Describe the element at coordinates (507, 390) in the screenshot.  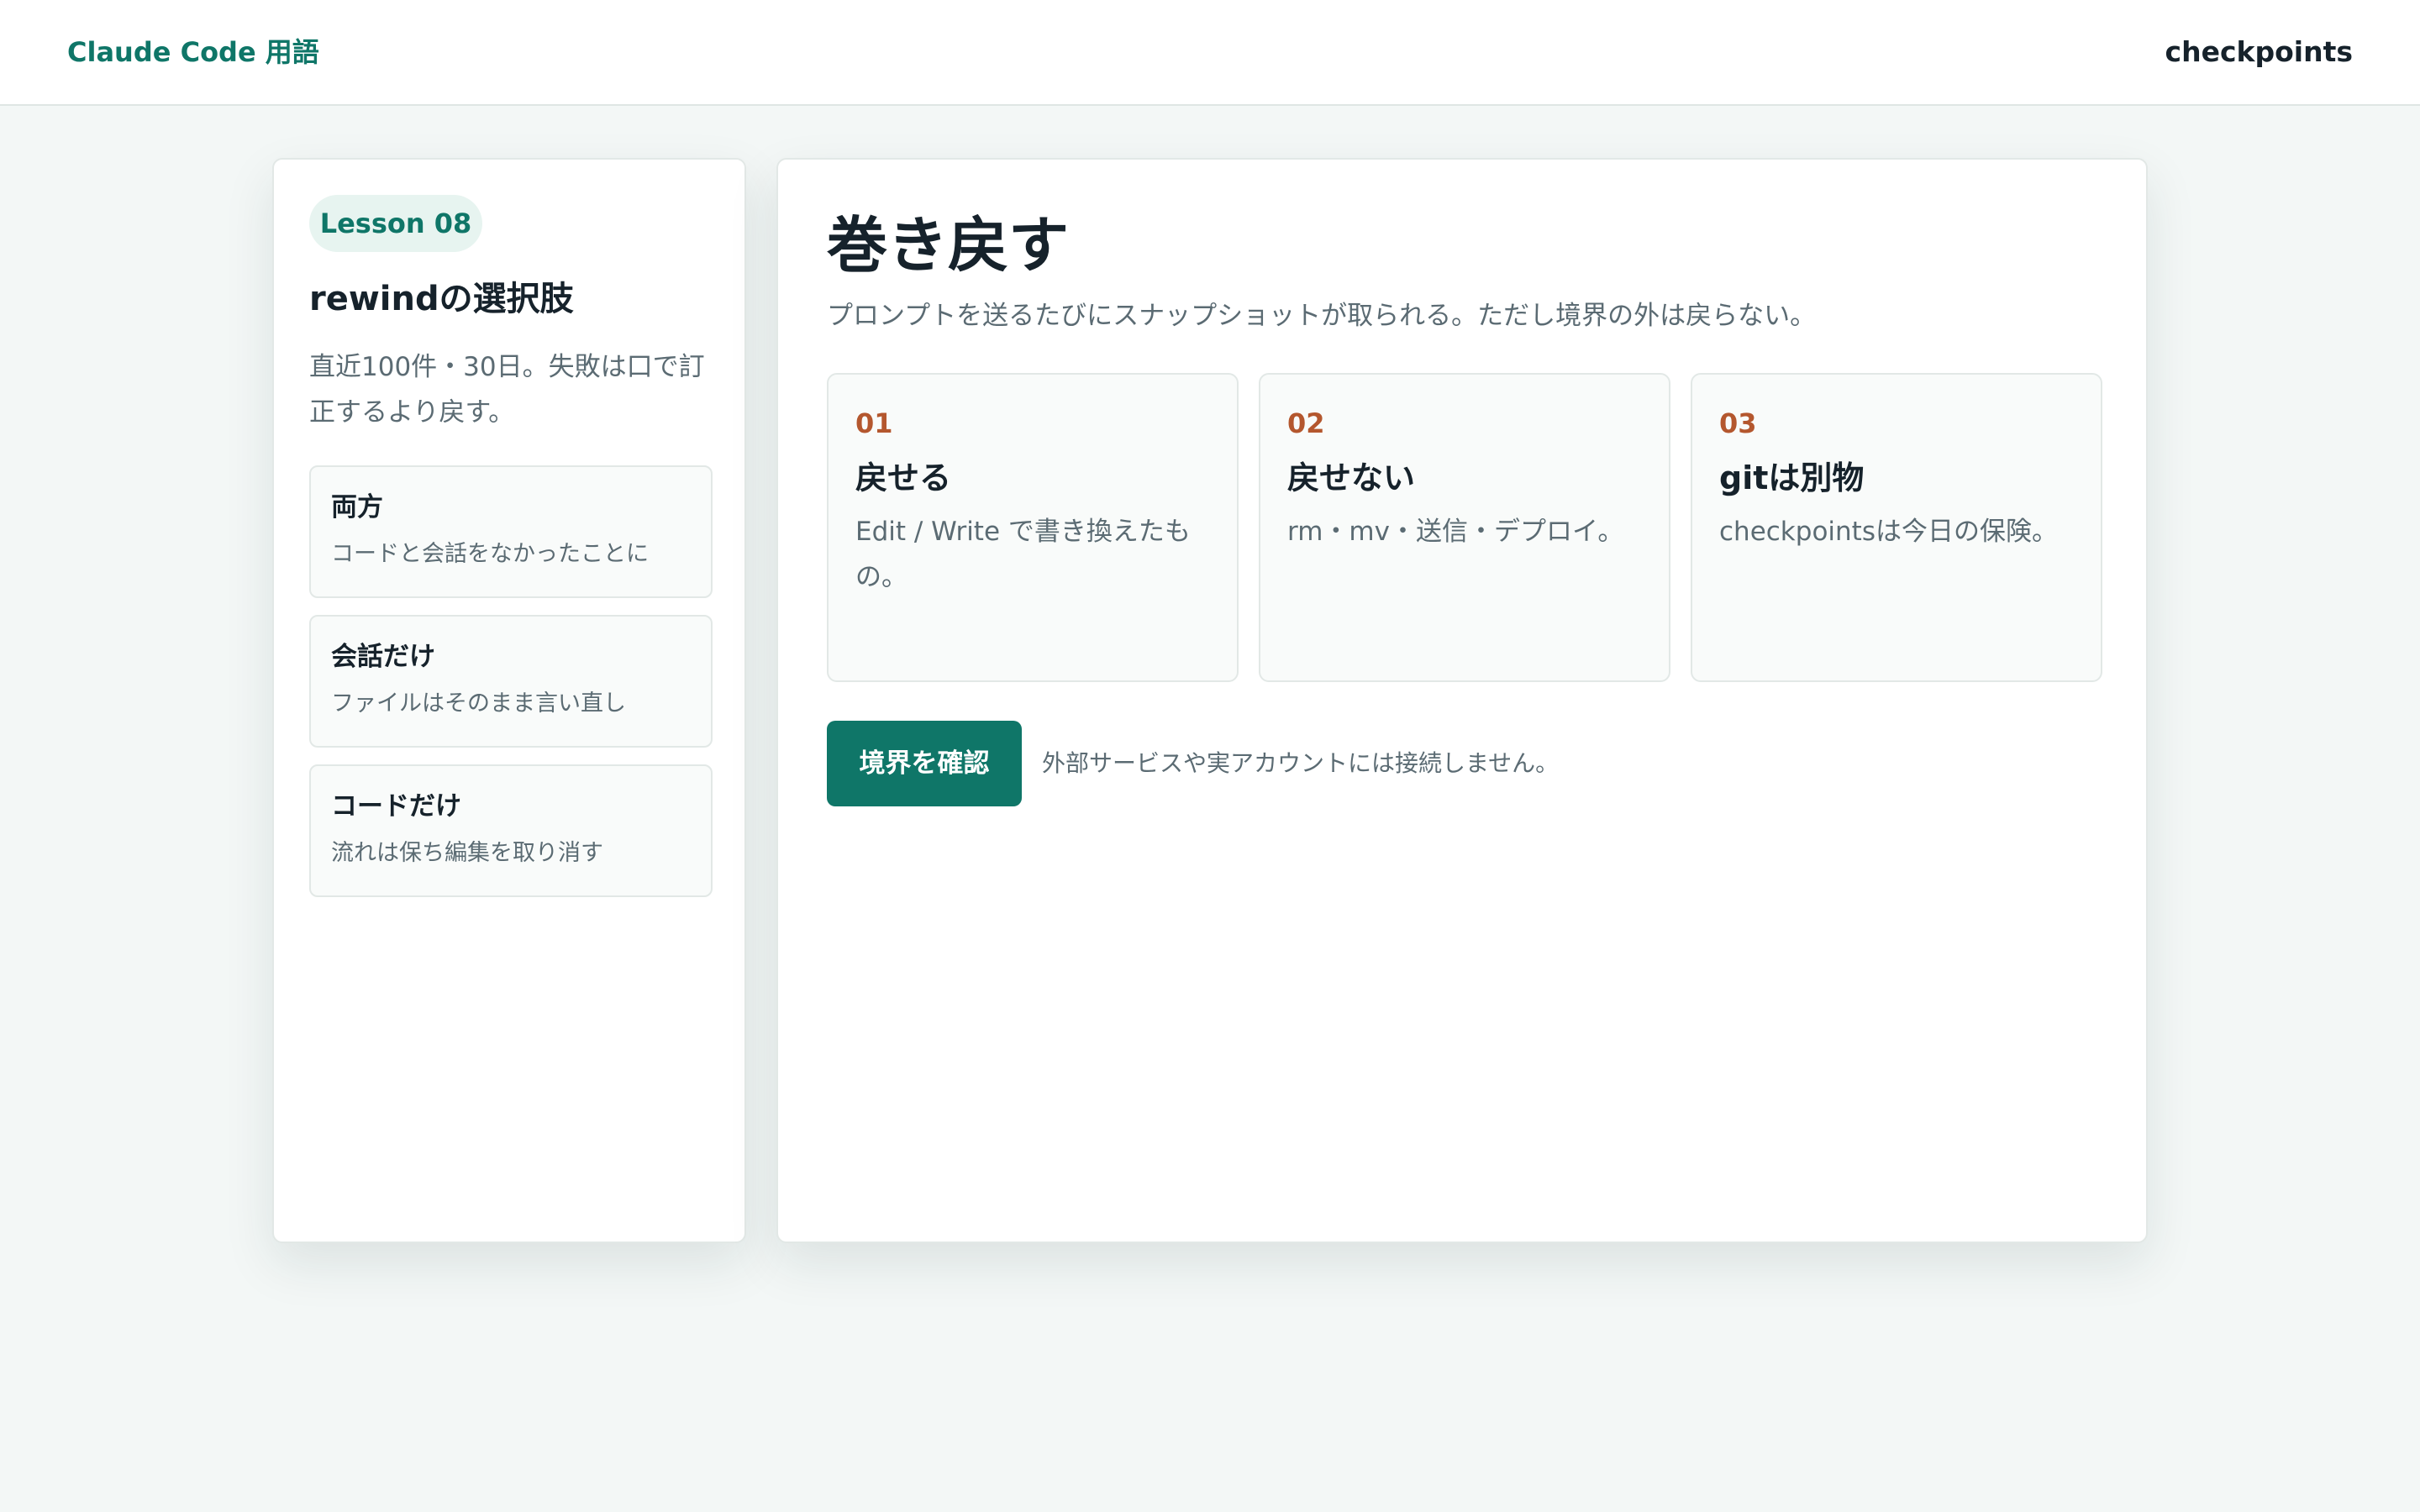
I see `sidebar-description: 直近100件・30日。失敗は口で訂正するより戻す。` at that location.